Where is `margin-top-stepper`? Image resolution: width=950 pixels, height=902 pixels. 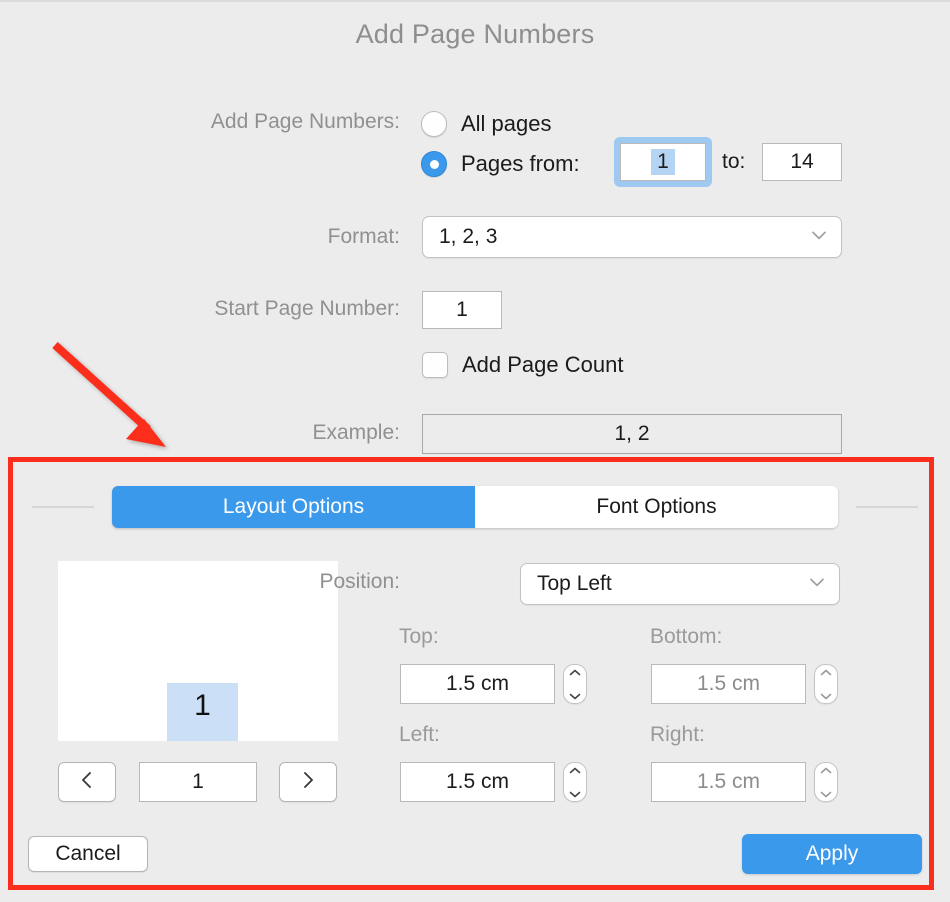
margin-top-stepper is located at coordinates (575, 684).